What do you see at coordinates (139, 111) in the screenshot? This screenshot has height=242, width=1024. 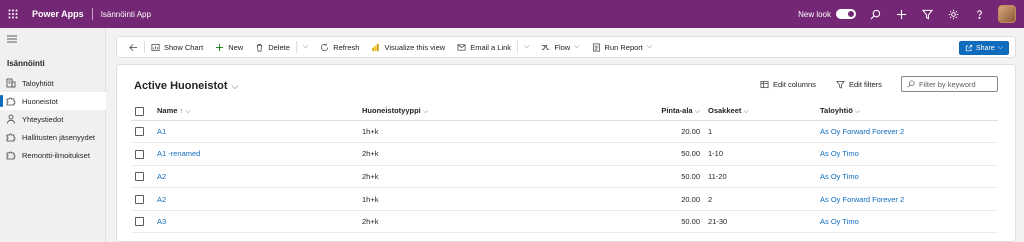 I see `select-all-checkbox` at bounding box center [139, 111].